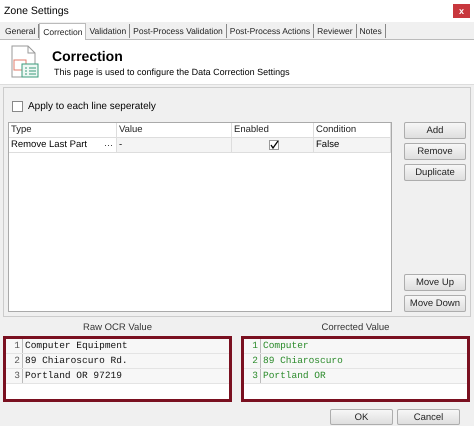 This screenshot has width=474, height=426. Describe the element at coordinates (36, 11) in the screenshot. I see `window-title: Zone Settings` at that location.